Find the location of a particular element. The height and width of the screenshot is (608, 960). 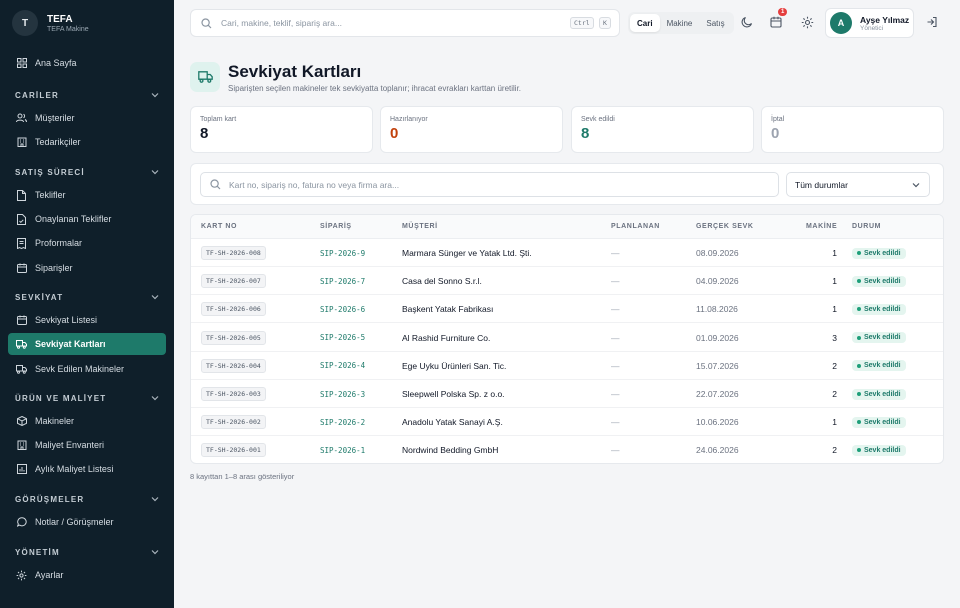

sidebar-group-yonetim: YÖNETİM is located at coordinates (87, 552).